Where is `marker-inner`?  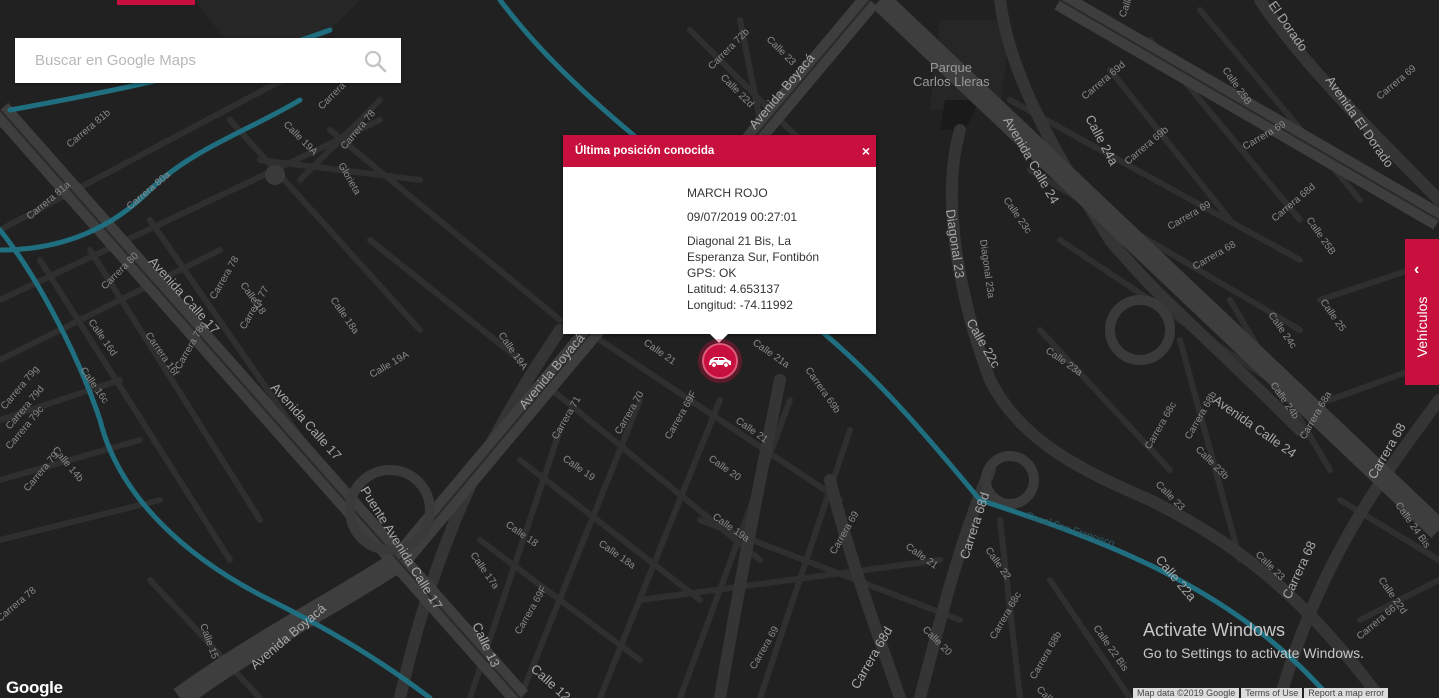 marker-inner is located at coordinates (720, 361).